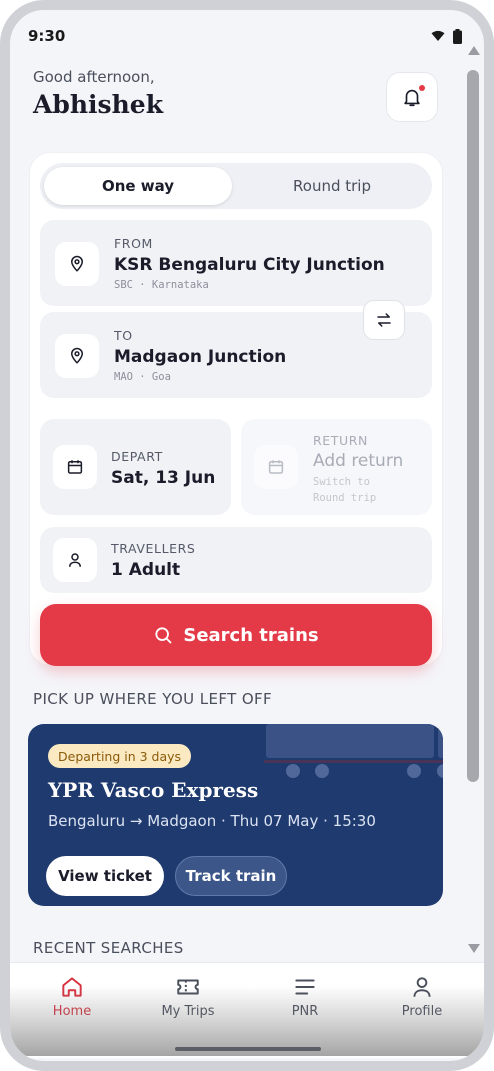 Image resolution: width=494 pixels, height=1071 pixels. What do you see at coordinates (245, 36) in the screenshot?
I see `status-bar: 9:30` at bounding box center [245, 36].